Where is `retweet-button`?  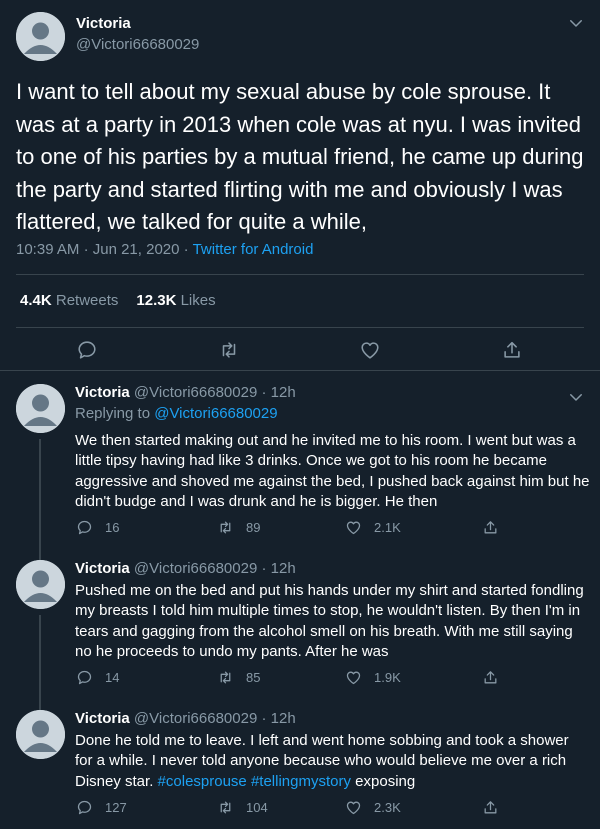 retweet-button is located at coordinates (229, 350).